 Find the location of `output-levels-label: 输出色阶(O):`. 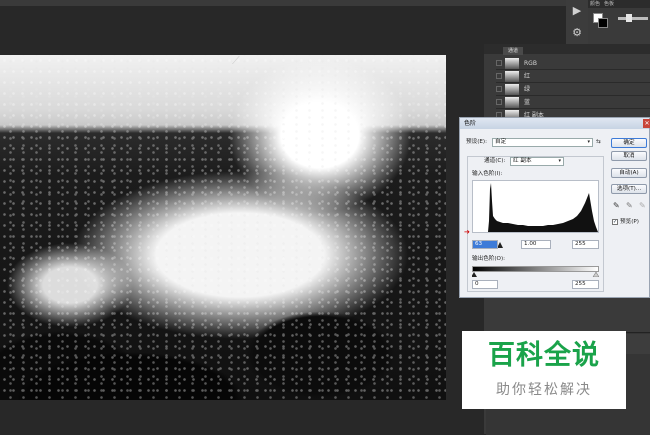

output-levels-label: 输出色阶(O): is located at coordinates (489, 259).